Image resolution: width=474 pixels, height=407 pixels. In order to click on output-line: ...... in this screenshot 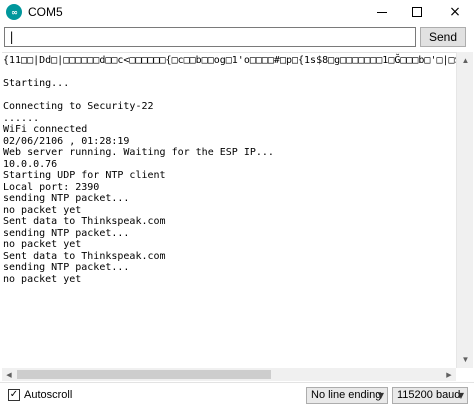, I will do `click(21, 118)`.